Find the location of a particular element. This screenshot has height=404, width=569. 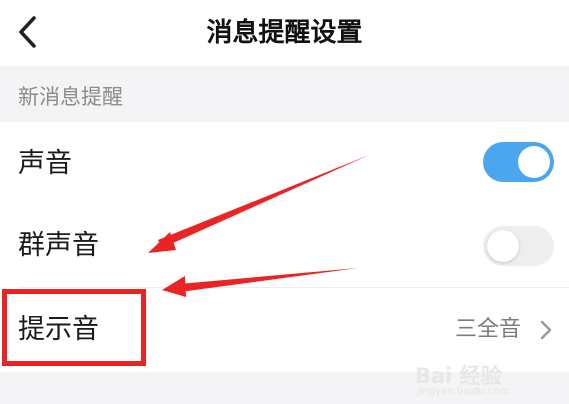

section-label: 新消息提醒 is located at coordinates (70, 97).